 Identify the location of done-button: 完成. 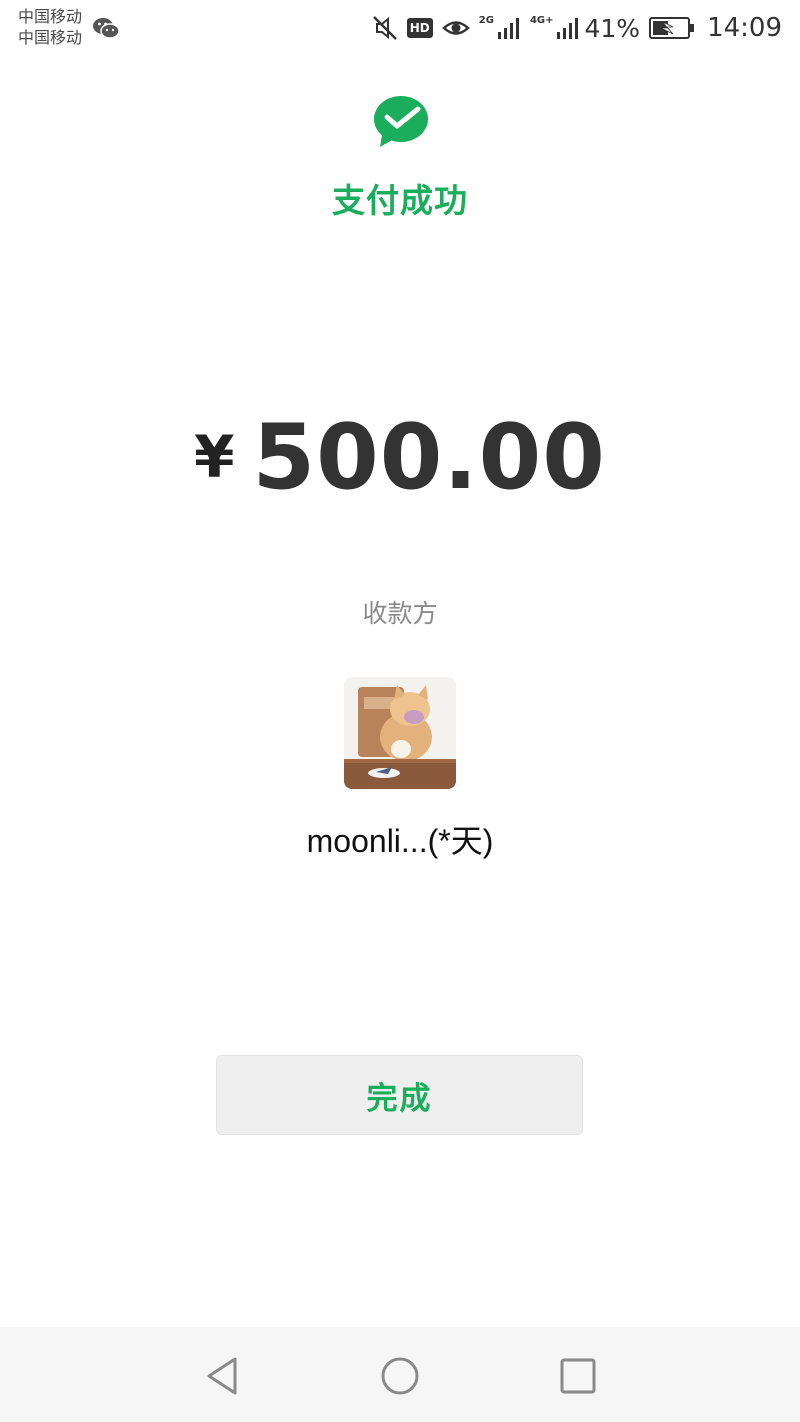
(399, 1095).